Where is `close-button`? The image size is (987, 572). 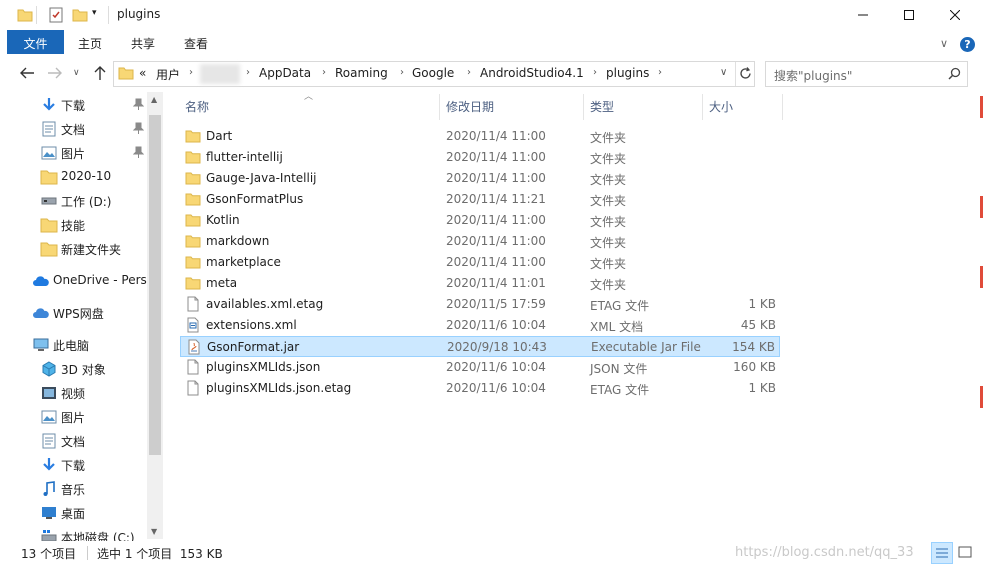 close-button is located at coordinates (955, 15).